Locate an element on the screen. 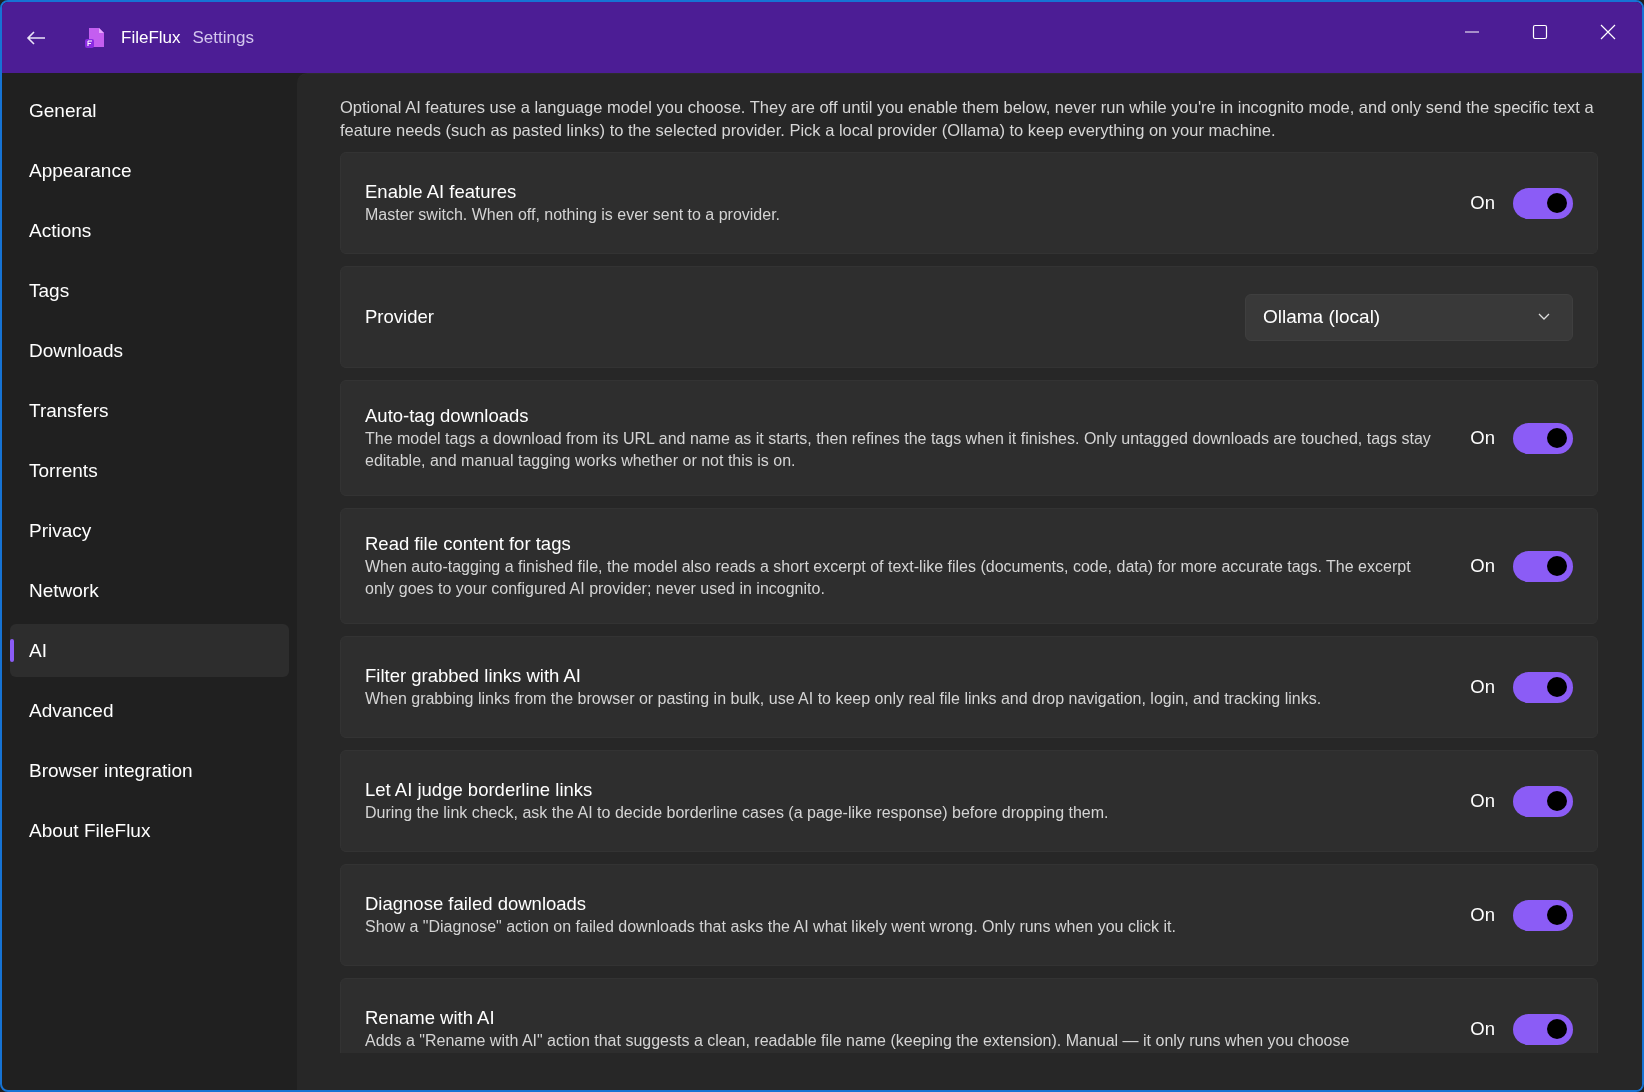 This screenshot has width=1644, height=1092. sidebar-item: Downloads is located at coordinates (149, 350).